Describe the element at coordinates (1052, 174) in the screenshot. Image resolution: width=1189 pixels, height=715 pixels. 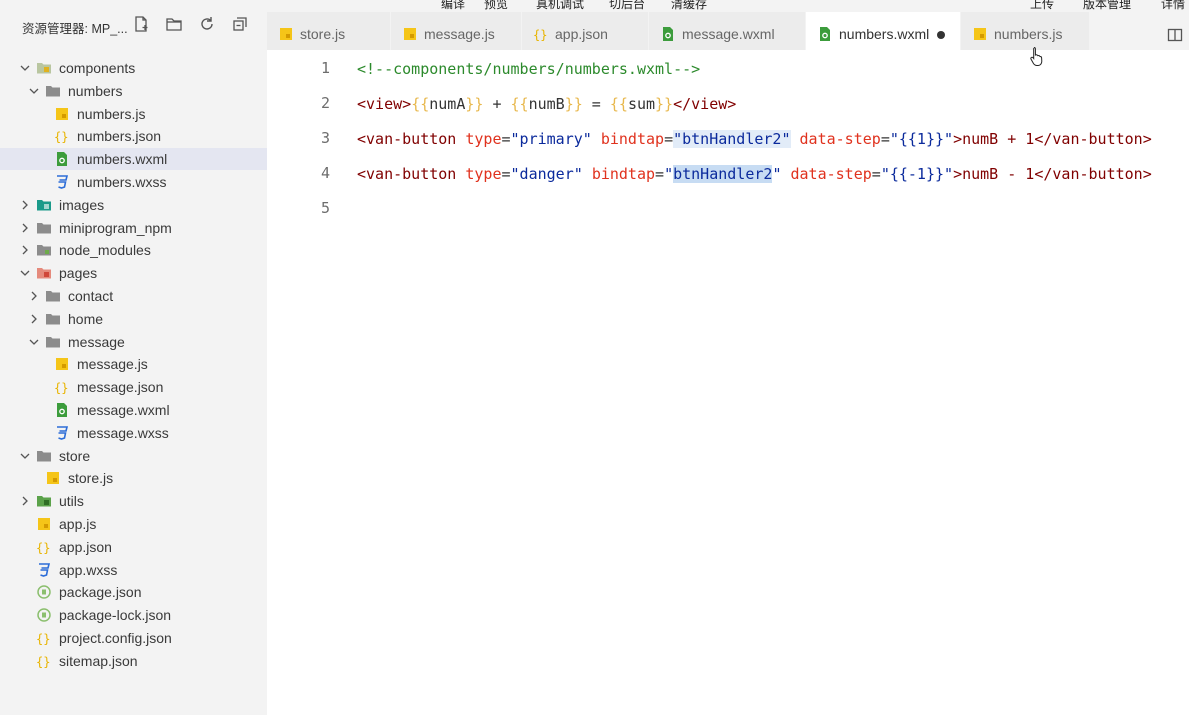
I see `code-token: >numB - 1</van-button>` at that location.